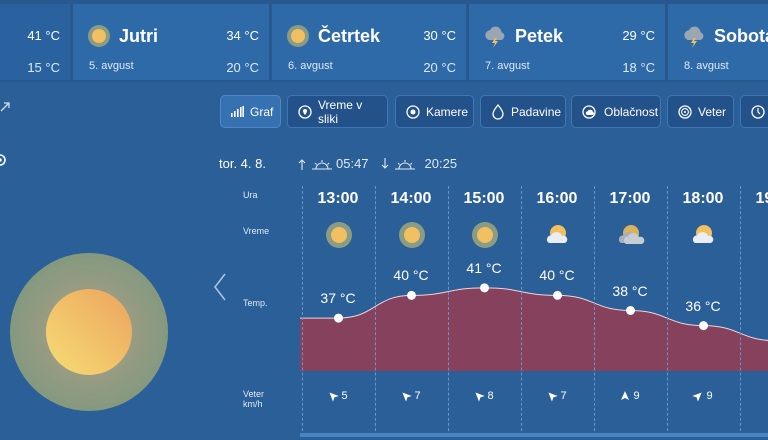 The width and height of the screenshot is (768, 440). What do you see at coordinates (685, 111) in the screenshot?
I see `wind-icon` at bounding box center [685, 111].